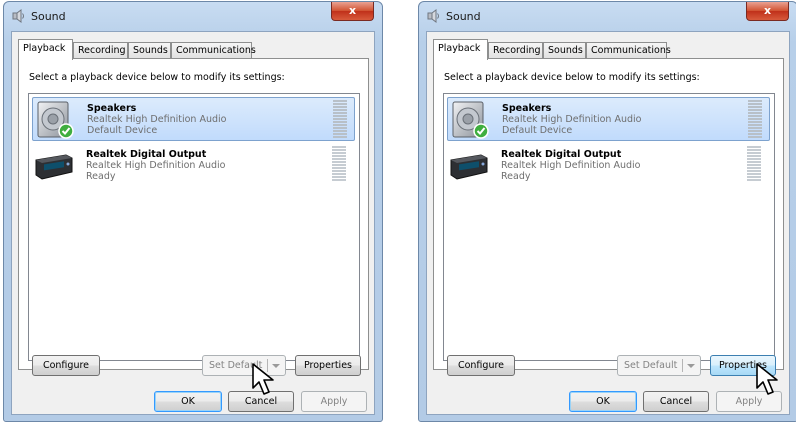 Image resolution: width=796 pixels, height=424 pixels. Describe the element at coordinates (682, 365) in the screenshot. I see `split-divider` at that location.